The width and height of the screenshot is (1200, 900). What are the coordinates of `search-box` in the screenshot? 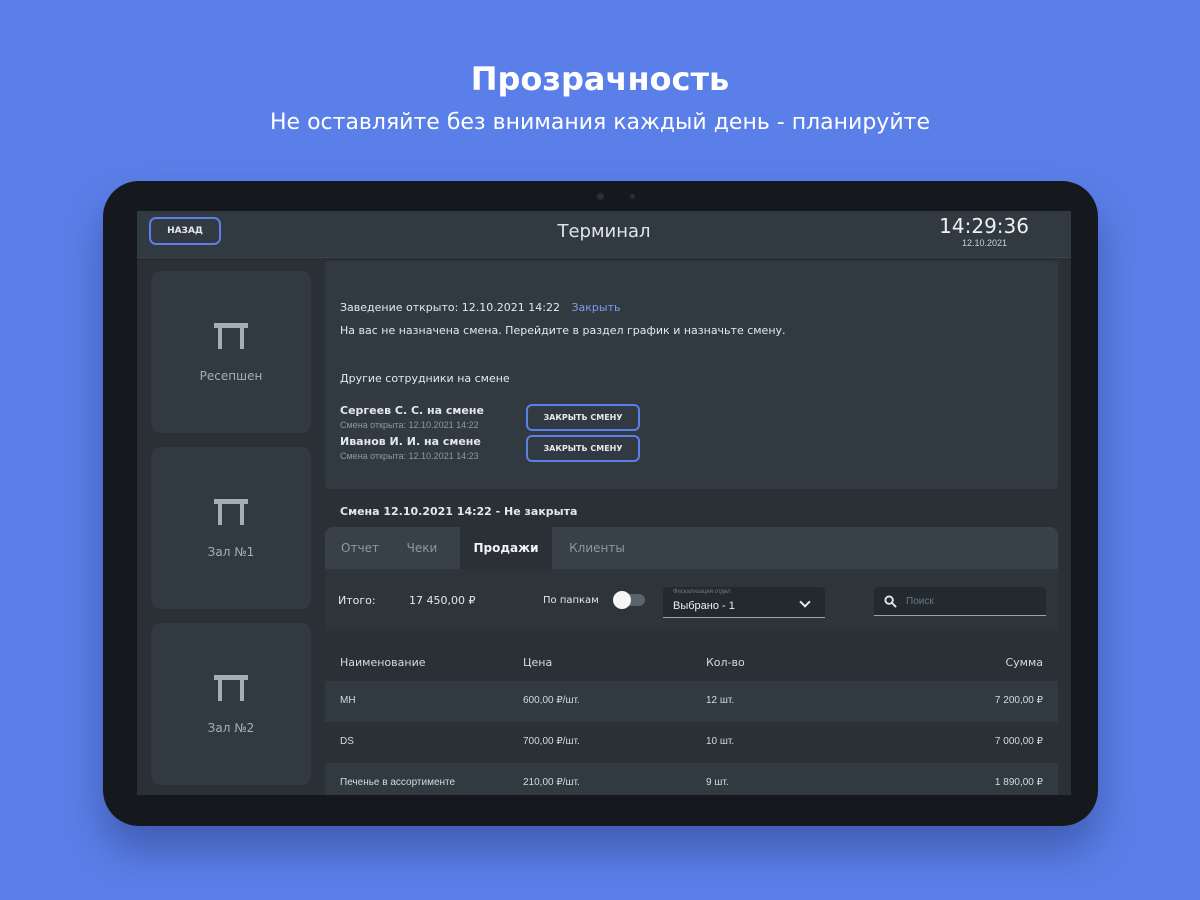 It's located at (960, 601).